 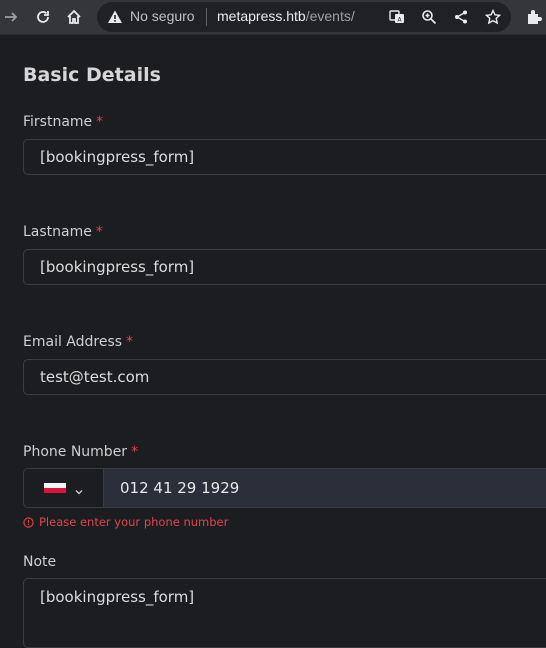 What do you see at coordinates (325, 488) in the screenshot?
I see `phone-input` at bounding box center [325, 488].